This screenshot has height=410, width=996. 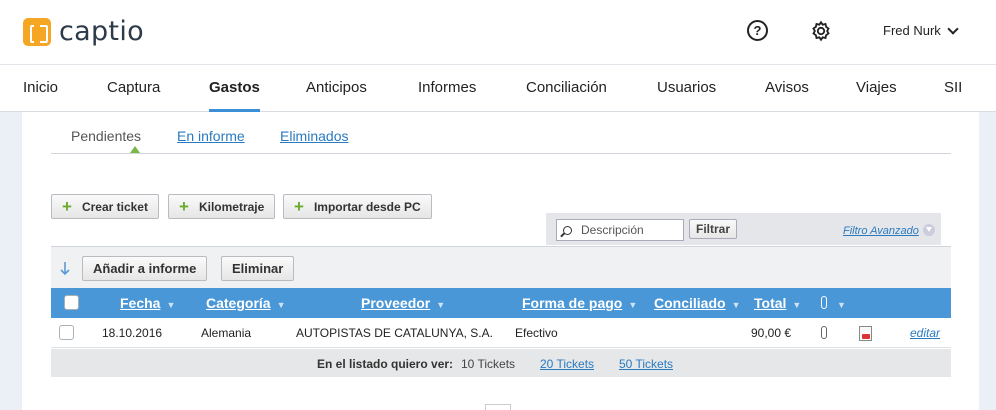 I want to click on create-ticket-button: + Crear ticket, so click(x=105, y=206).